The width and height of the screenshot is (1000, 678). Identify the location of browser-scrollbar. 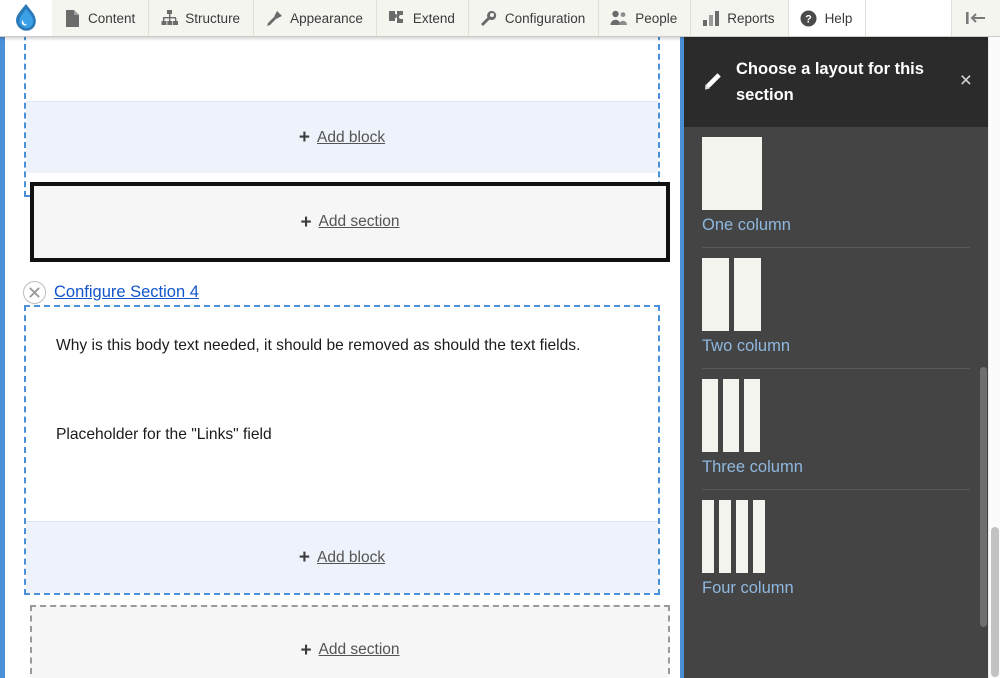
(994, 357).